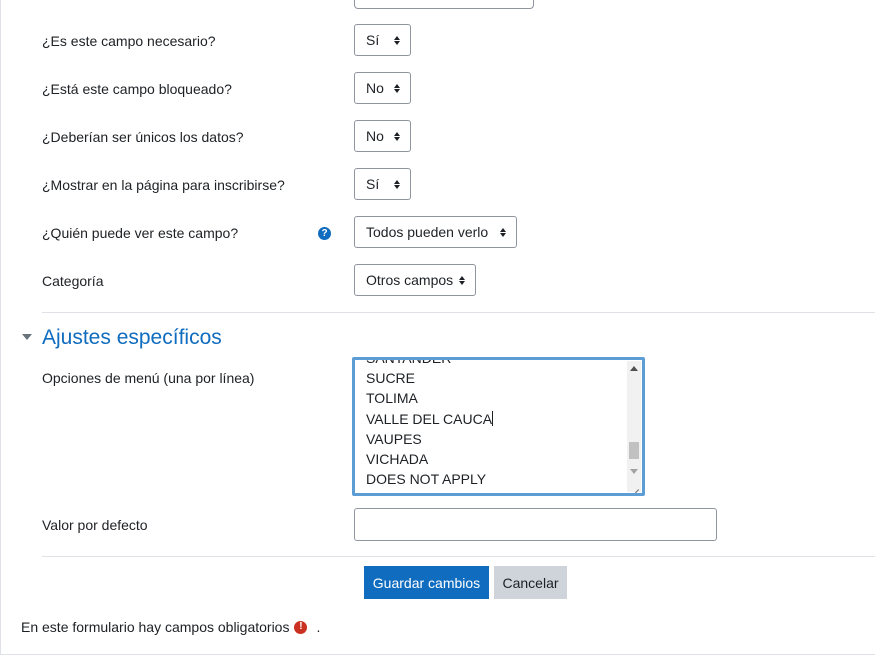  Describe the element at coordinates (140, 233) in the screenshot. I see `visibility-label: ¿Quién puede ver este campo?` at that location.